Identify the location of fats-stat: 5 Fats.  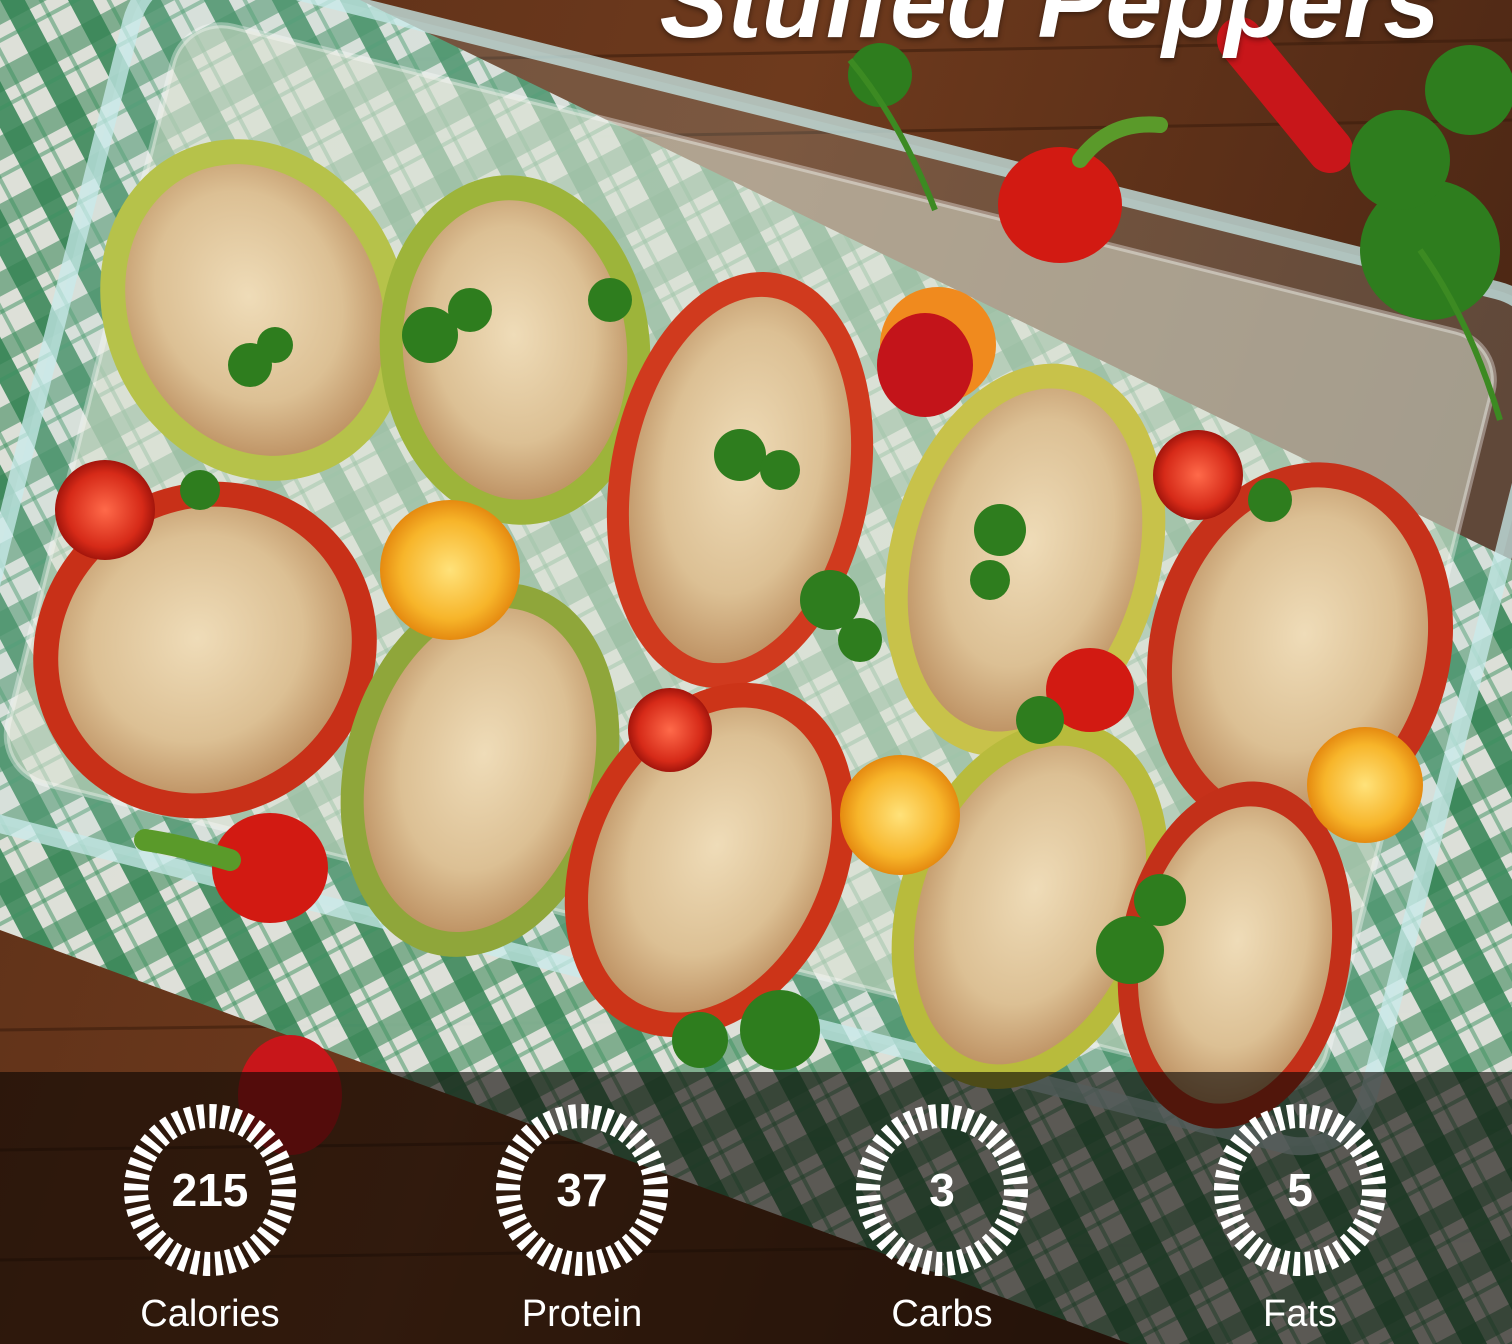
(1300, 1208).